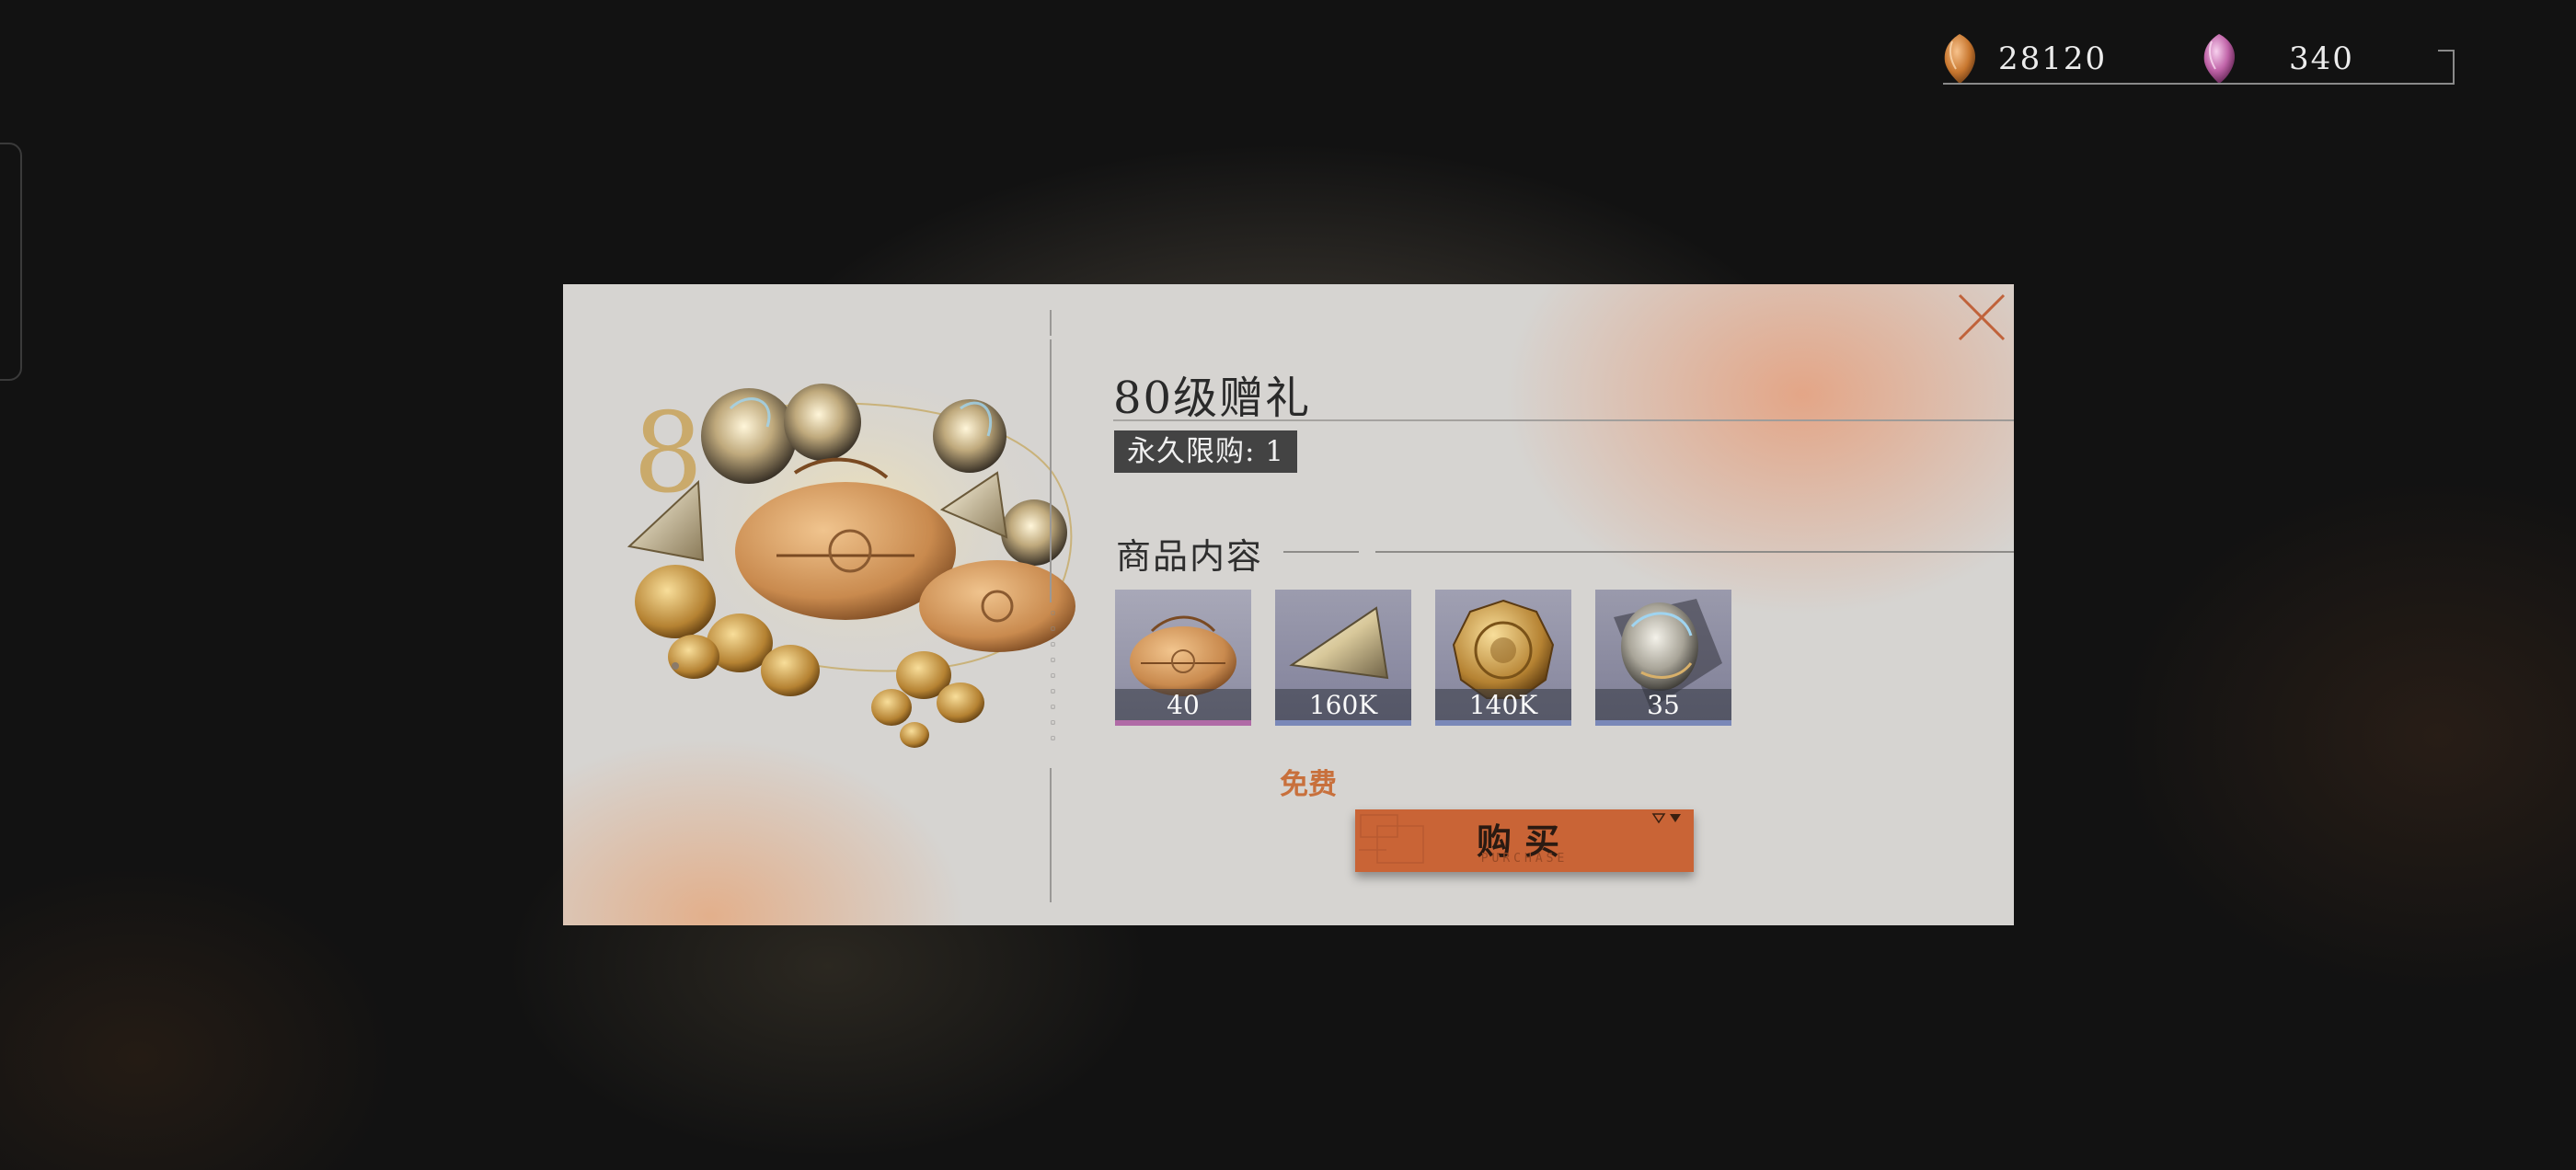 This screenshot has height=1170, width=2576. Describe the element at coordinates (11, 262) in the screenshot. I see `side-drawer-handle` at that location.